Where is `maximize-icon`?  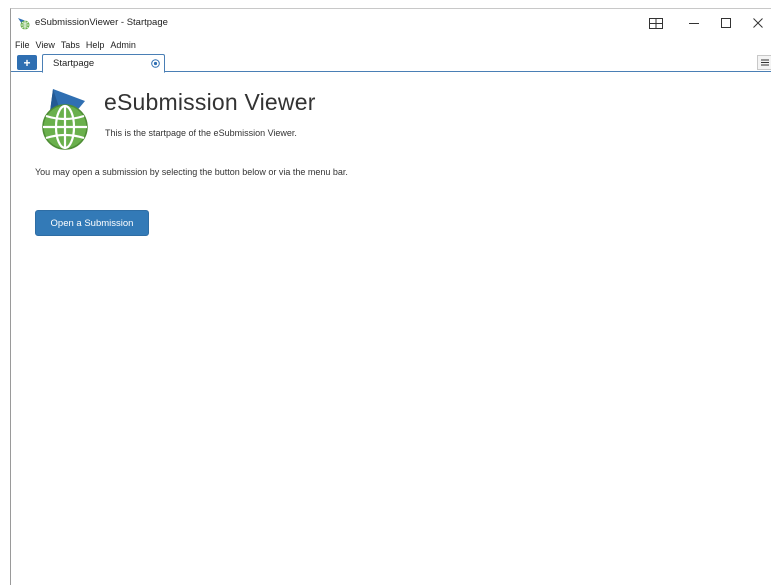
maximize-icon is located at coordinates (726, 23).